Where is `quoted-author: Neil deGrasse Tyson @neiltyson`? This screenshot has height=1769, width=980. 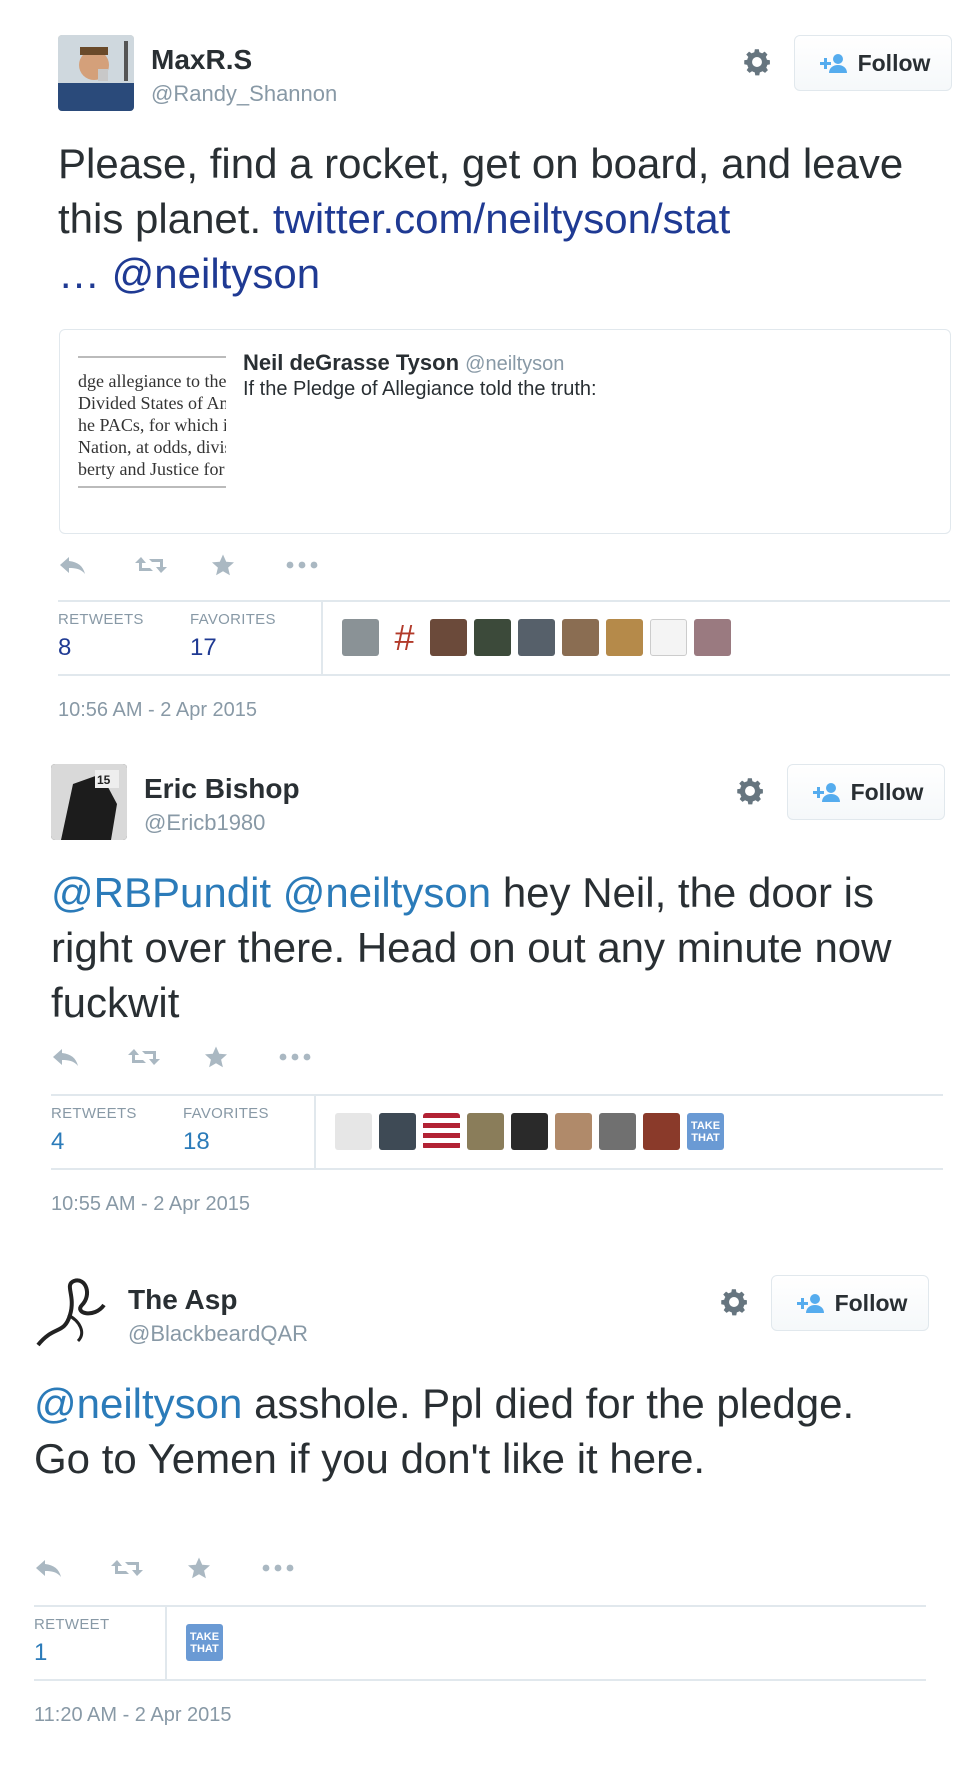
quoted-author: Neil deGrasse Tyson @neiltyson is located at coordinates (403, 363).